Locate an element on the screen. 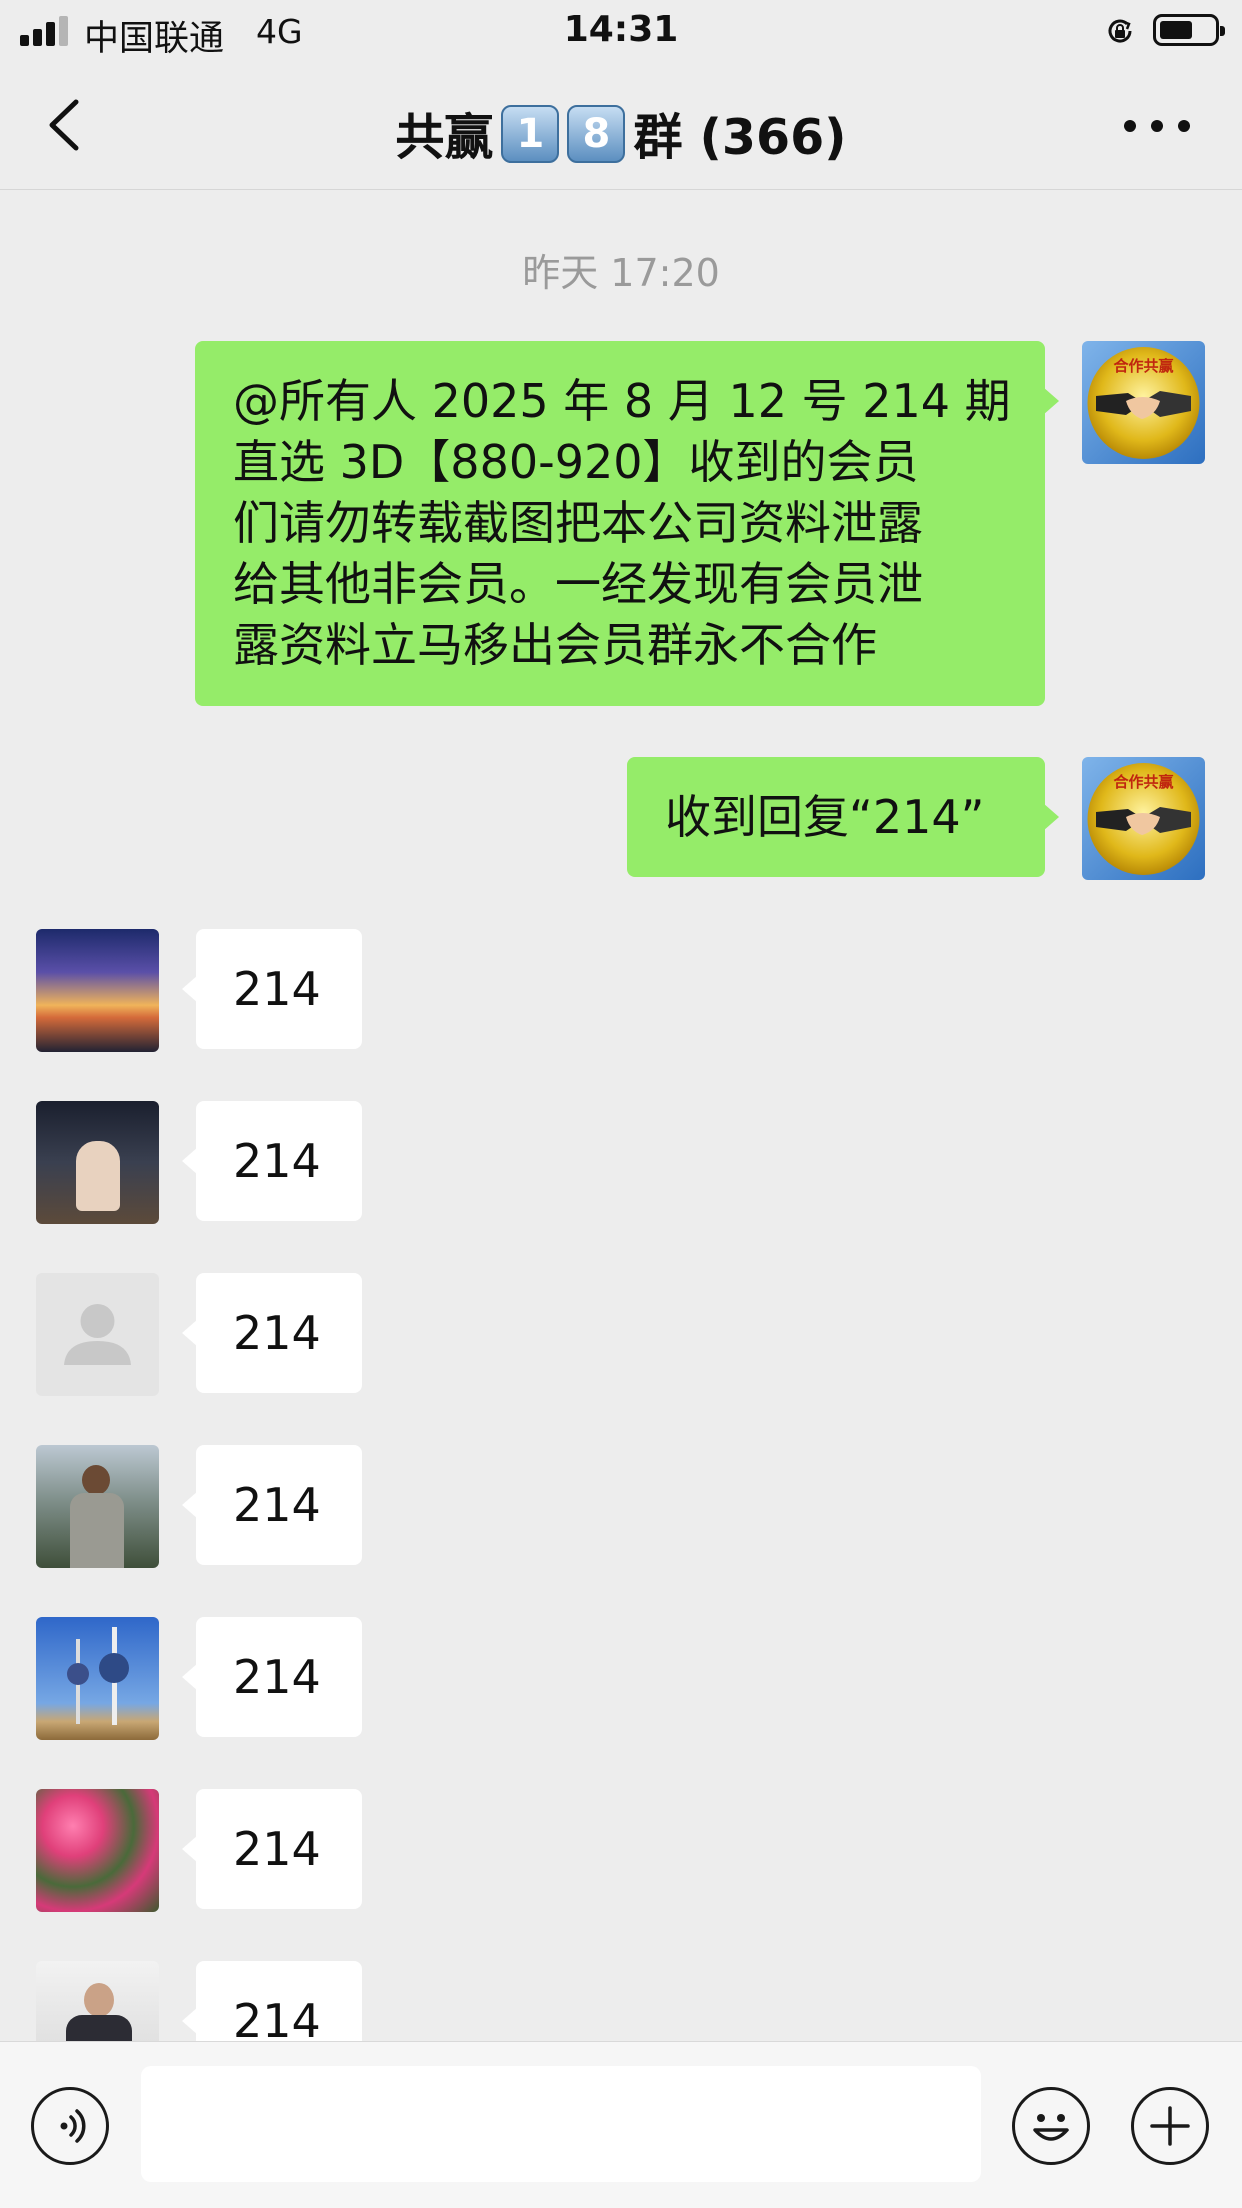 The height and width of the screenshot is (2208, 1242). towers-avatar is located at coordinates (97, 1678).